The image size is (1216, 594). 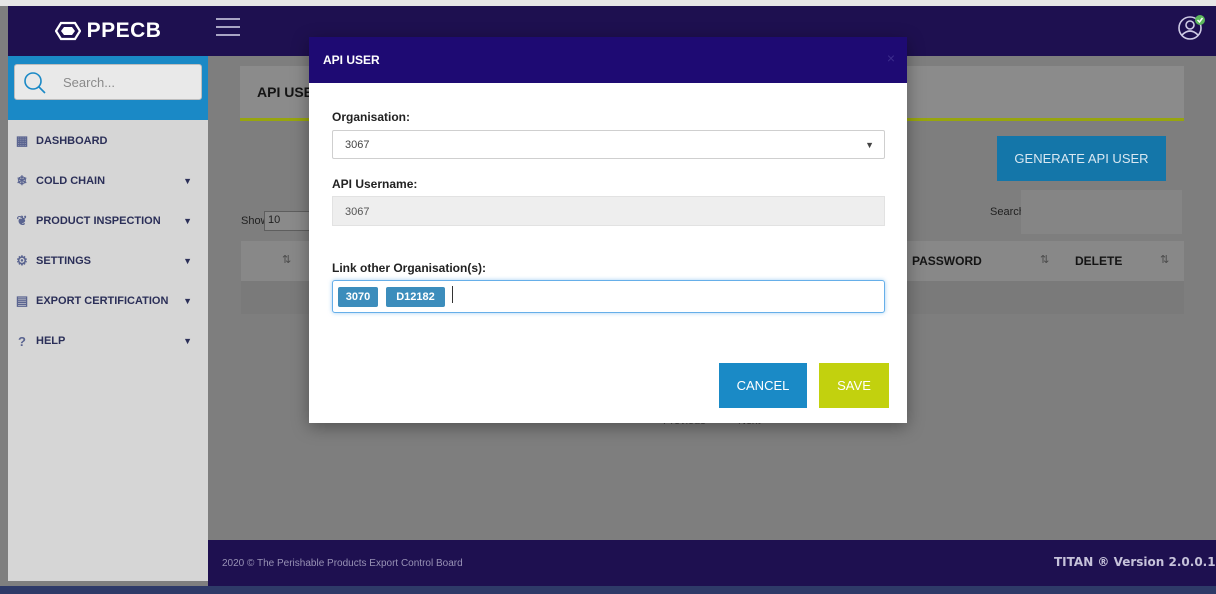 I want to click on ppecb-logo-icon, so click(x=67, y=31).